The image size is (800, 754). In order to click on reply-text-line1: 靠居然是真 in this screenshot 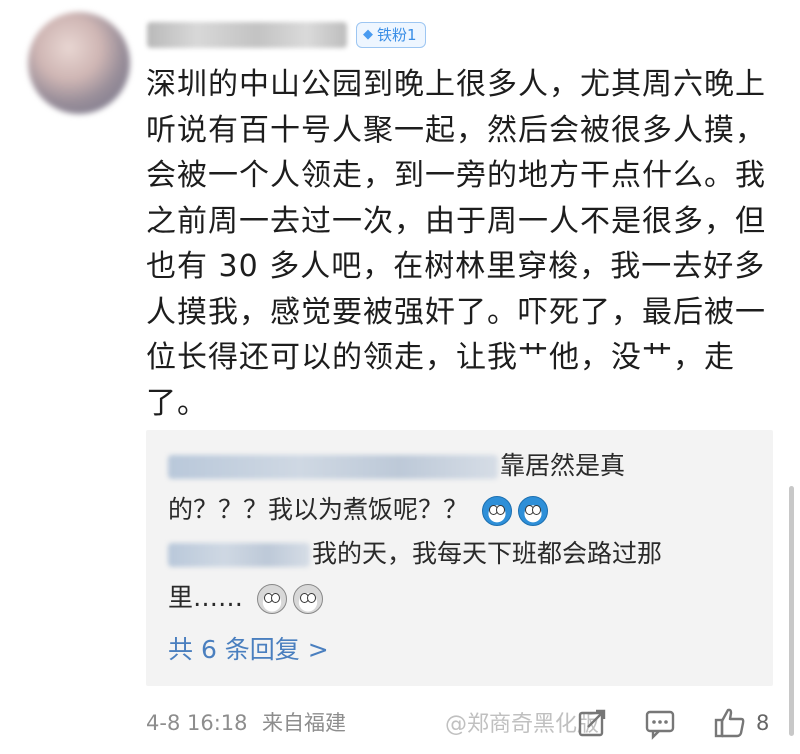, I will do `click(563, 465)`.